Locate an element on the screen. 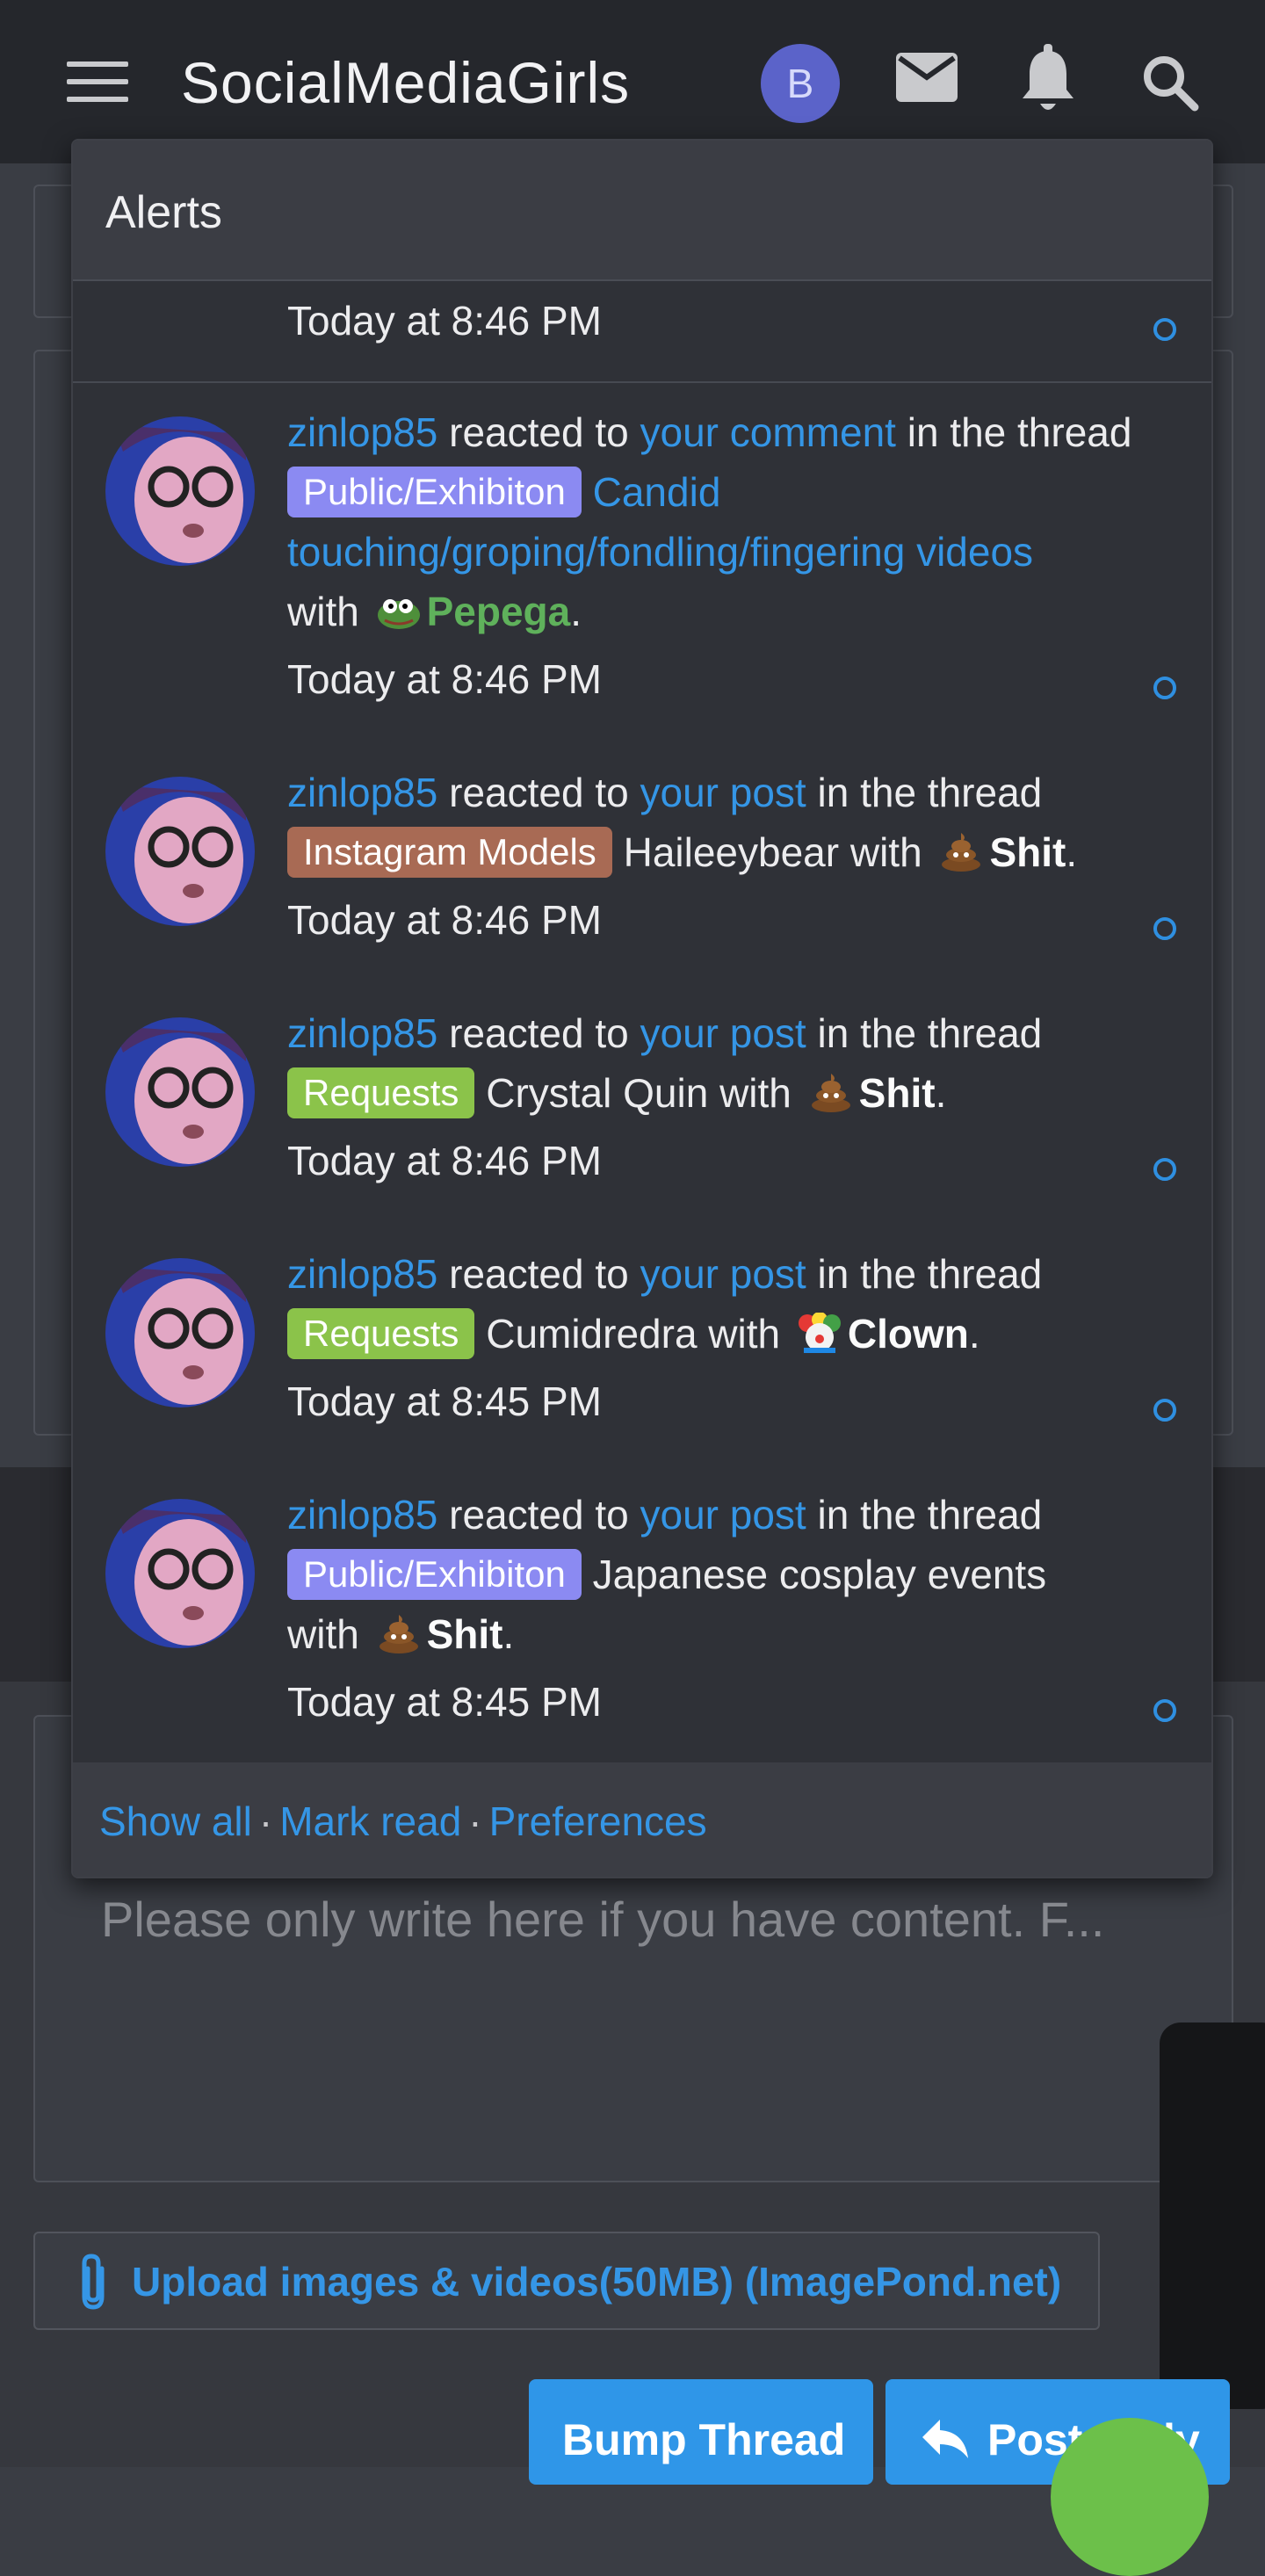 This screenshot has width=1265, height=2576. thread-link: Cumidredra is located at coordinates (591, 1334).